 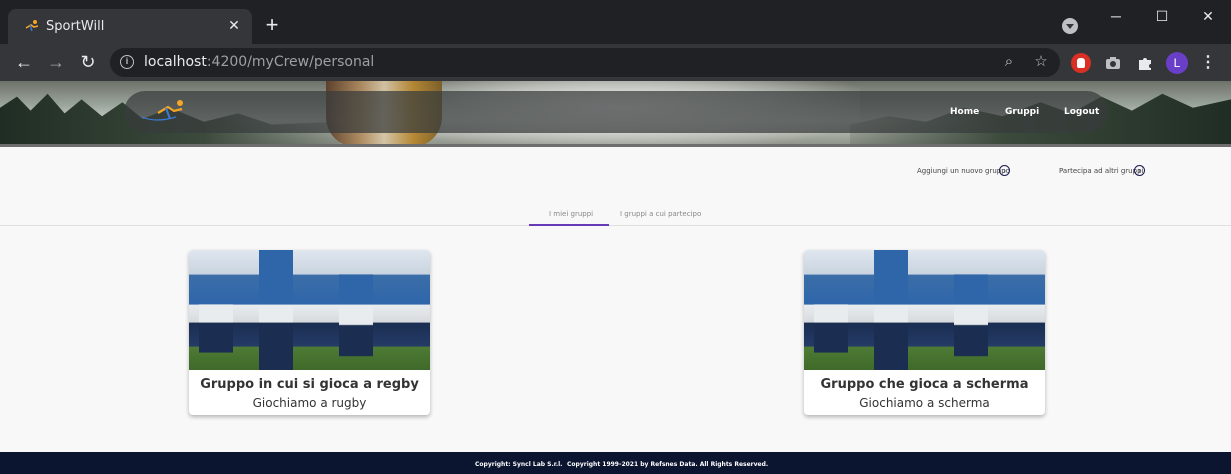 What do you see at coordinates (1081, 63) in the screenshot?
I see `stop-extension-icon` at bounding box center [1081, 63].